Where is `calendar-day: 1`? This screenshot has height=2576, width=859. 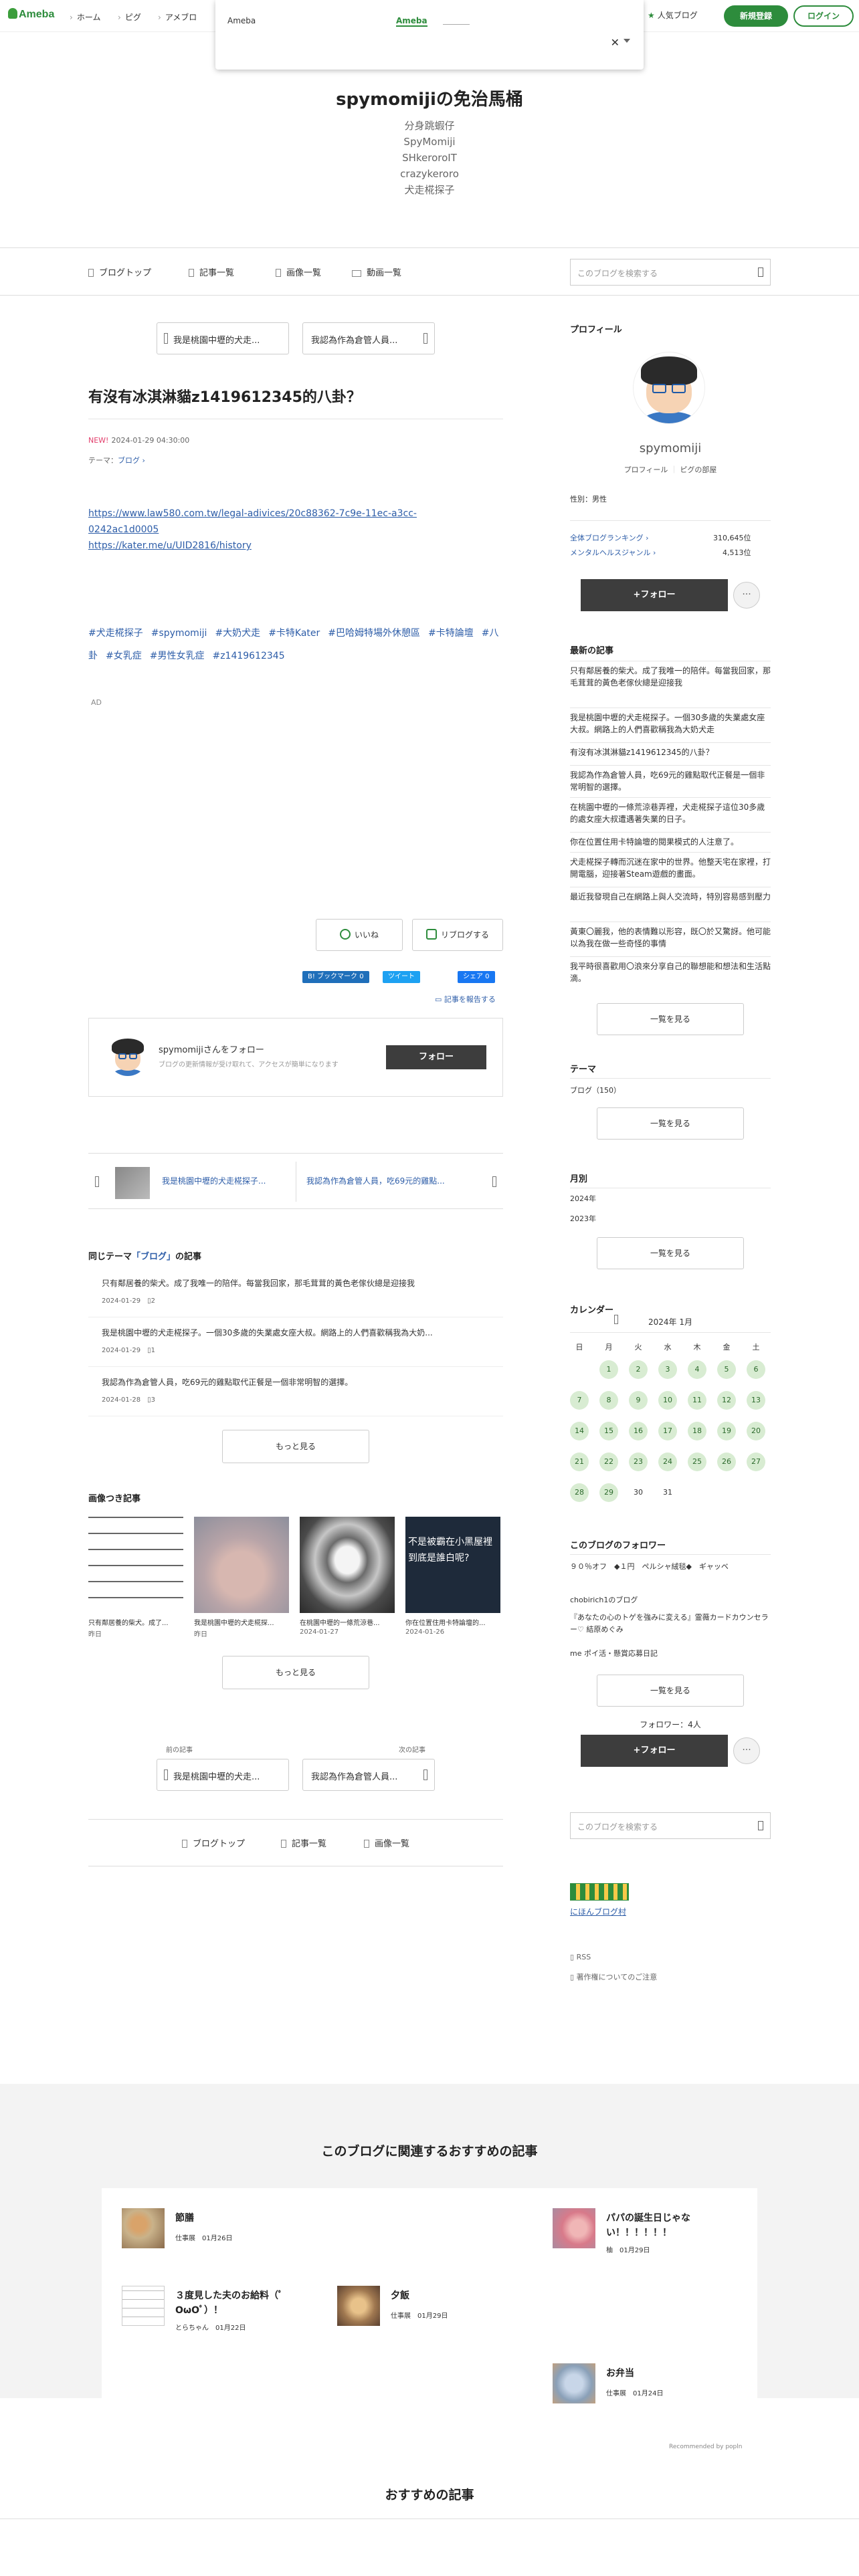 calendar-day: 1 is located at coordinates (608, 1369).